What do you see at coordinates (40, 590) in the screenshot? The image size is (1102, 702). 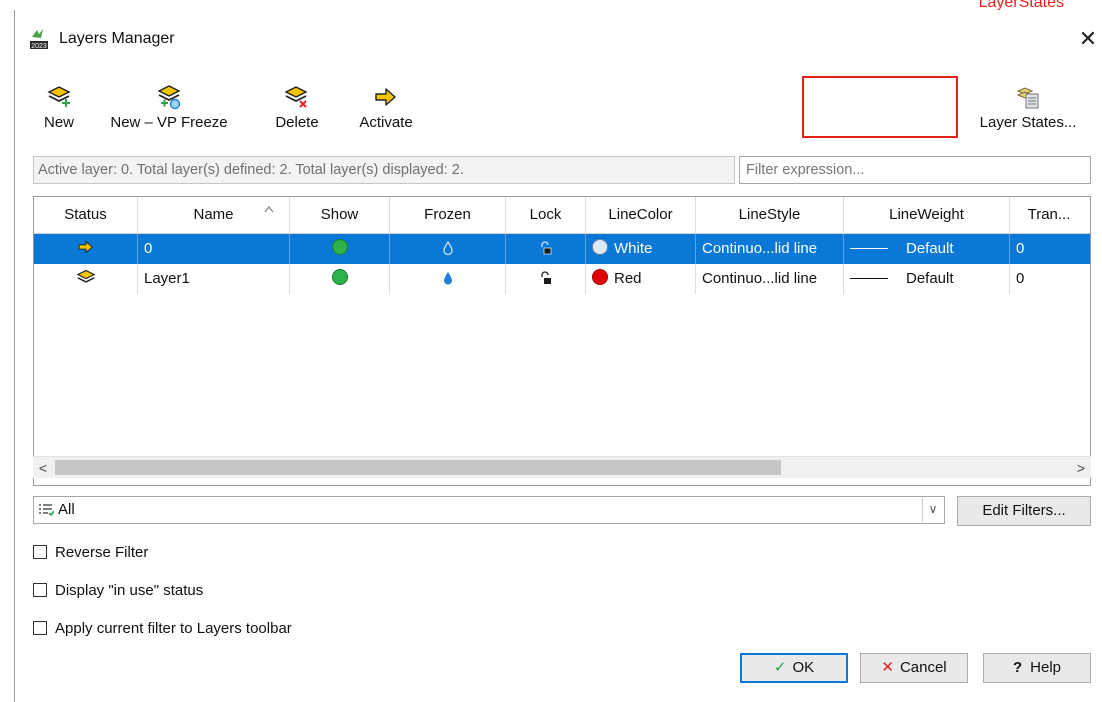 I see `display-in-use-checkbox` at bounding box center [40, 590].